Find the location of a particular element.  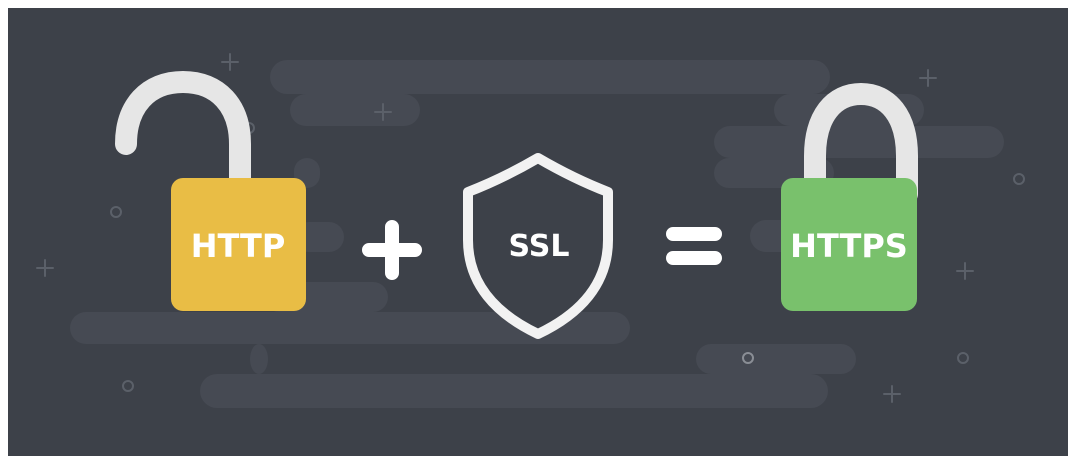

ssl-label: SSL is located at coordinates (539, 246).